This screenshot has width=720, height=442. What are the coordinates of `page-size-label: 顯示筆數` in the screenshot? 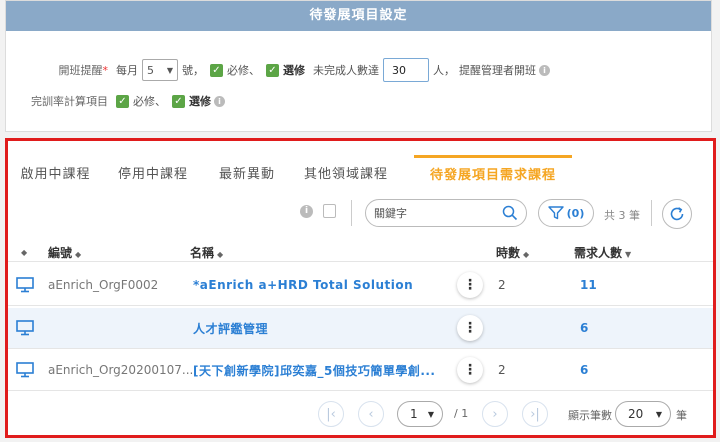 It's located at (590, 415).